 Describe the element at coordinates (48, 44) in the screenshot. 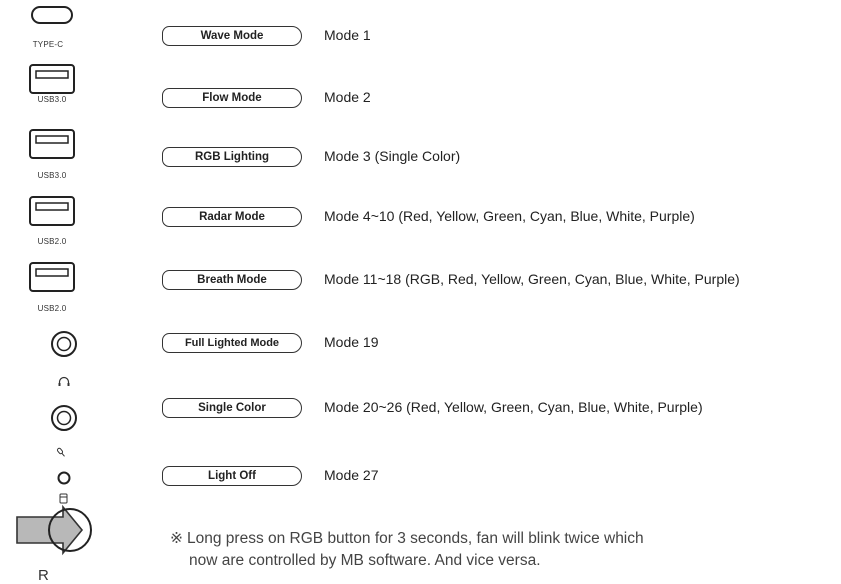

I see `port-label: TYPE-C` at that location.